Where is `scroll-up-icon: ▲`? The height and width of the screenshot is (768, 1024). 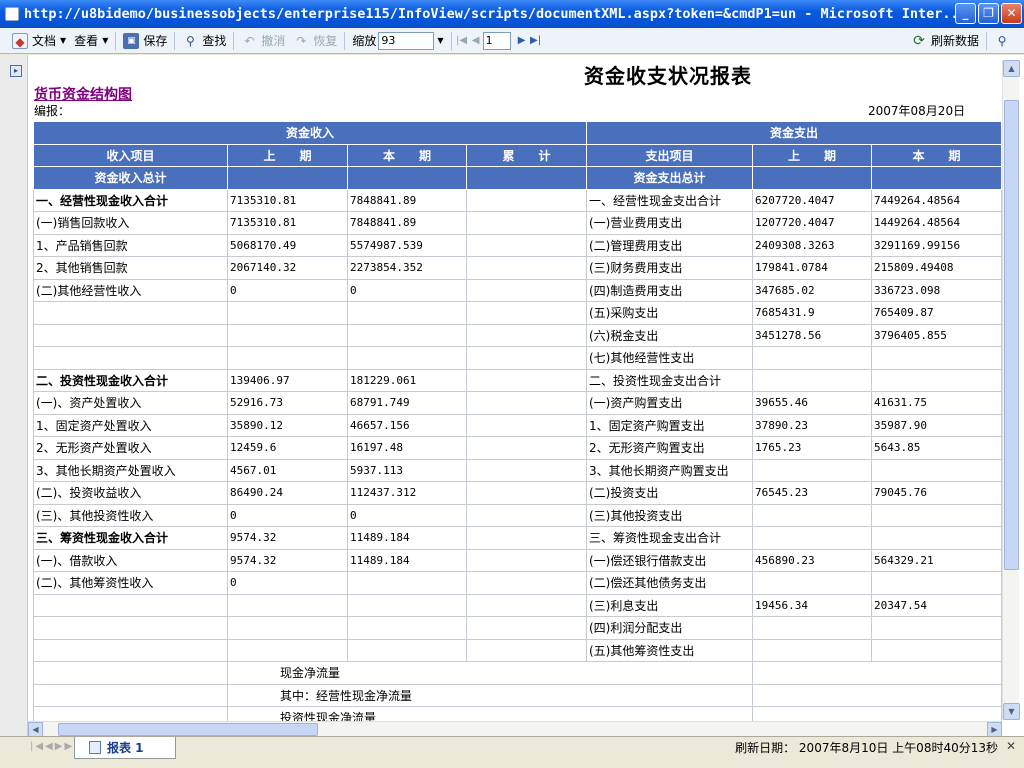 scroll-up-icon: ▲ is located at coordinates (1011, 68).